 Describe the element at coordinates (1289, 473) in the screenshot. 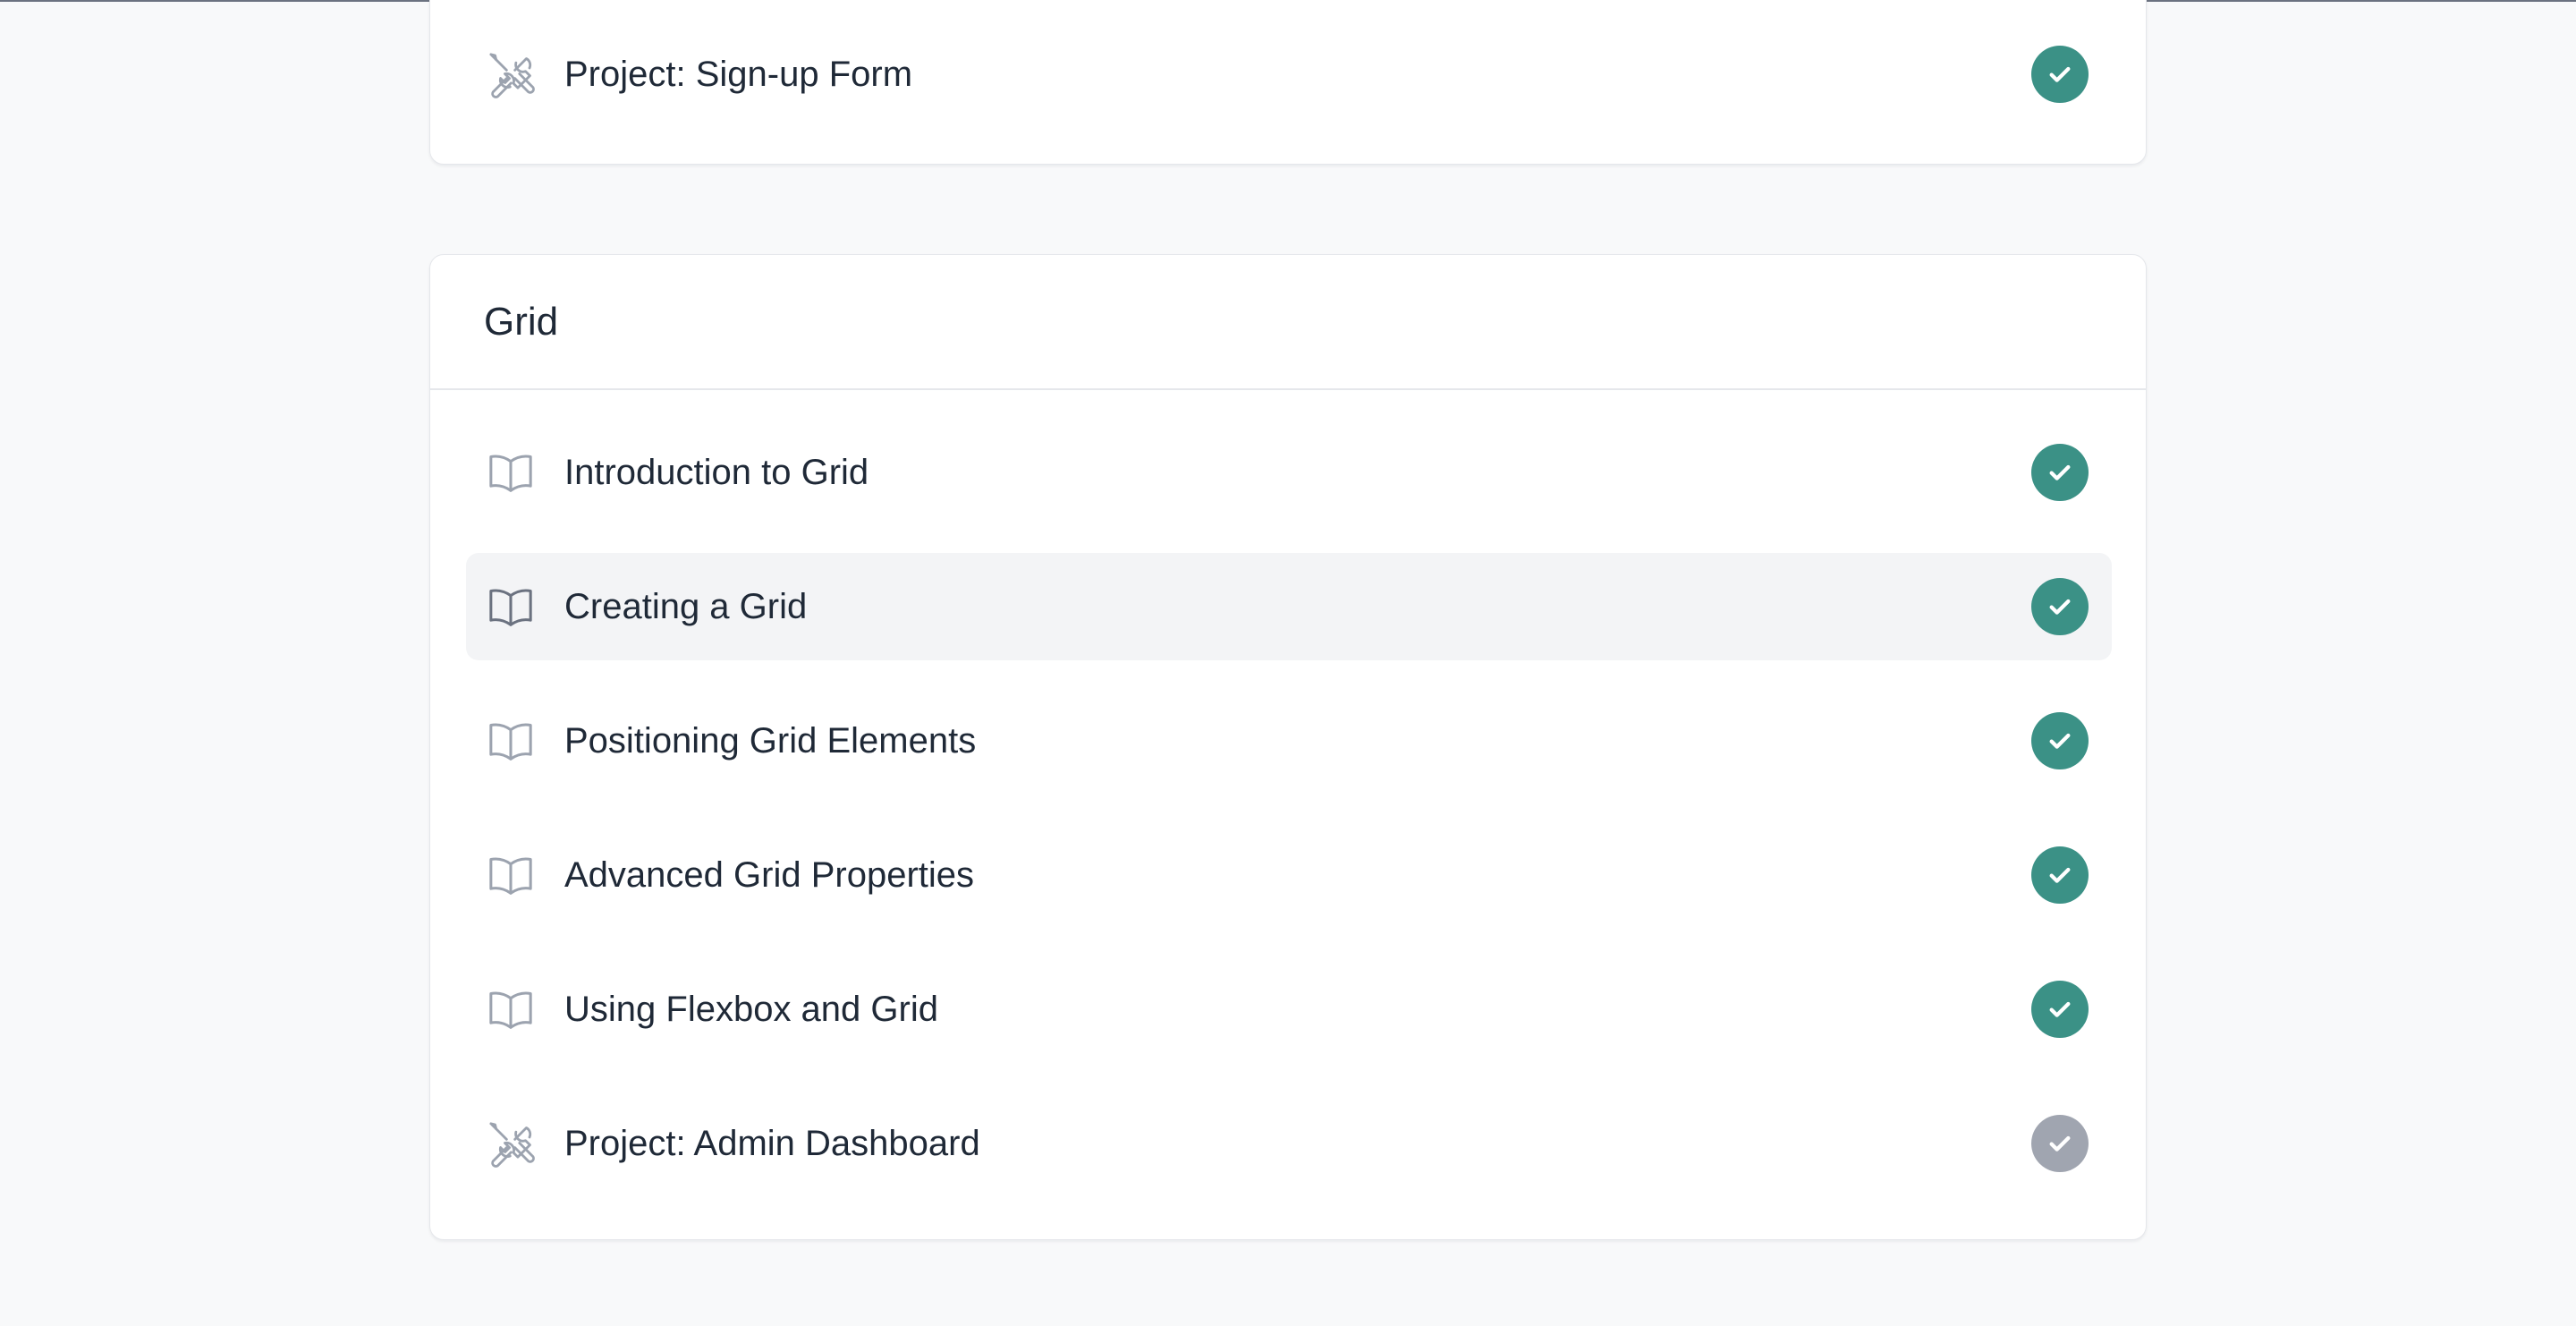

I see `lesson-row-introduction-to-grid: Introduction to Grid` at that location.